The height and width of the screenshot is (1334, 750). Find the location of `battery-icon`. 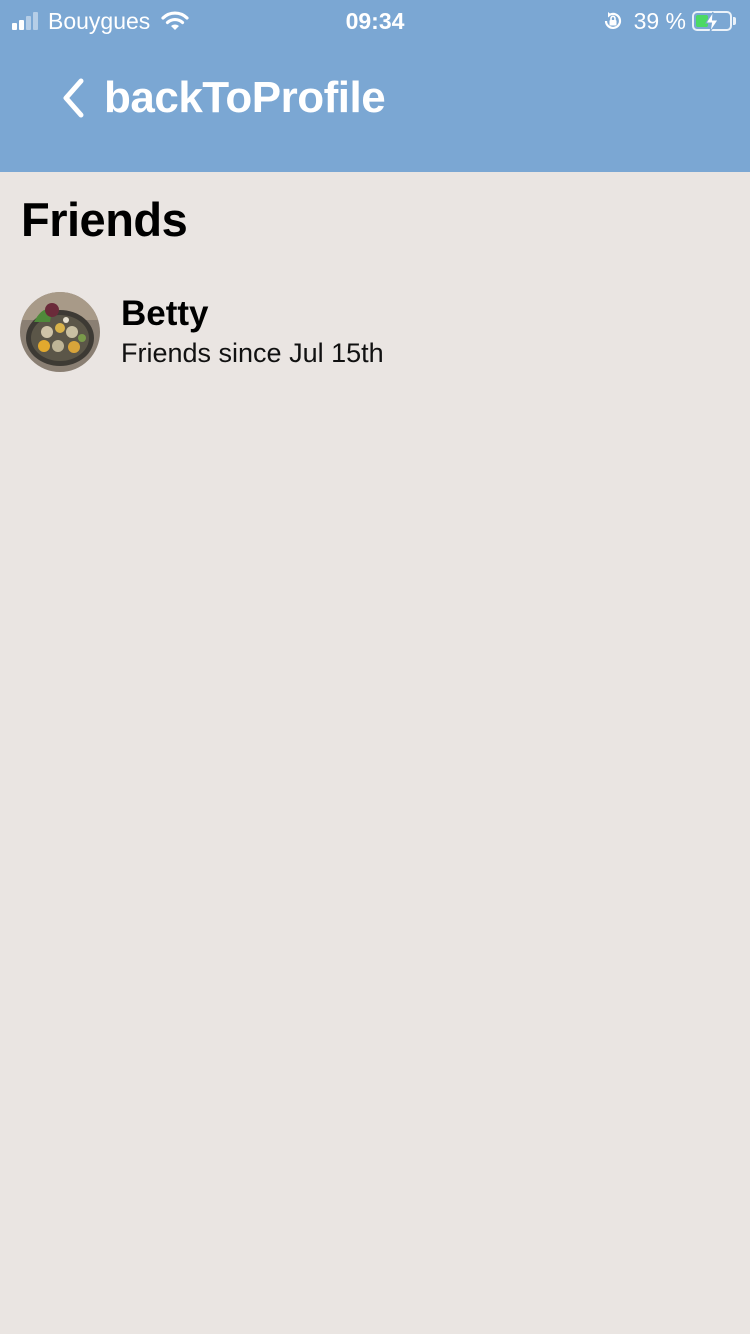

battery-icon is located at coordinates (712, 22).